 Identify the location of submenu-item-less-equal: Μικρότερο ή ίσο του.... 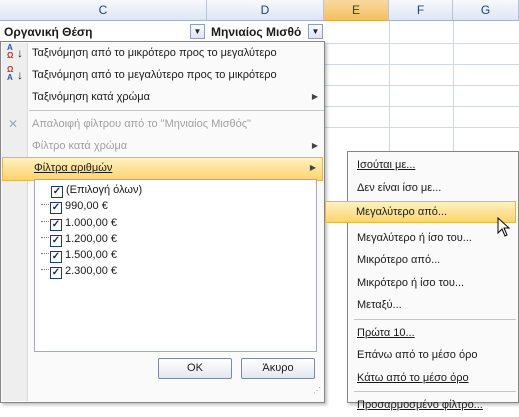
(433, 283).